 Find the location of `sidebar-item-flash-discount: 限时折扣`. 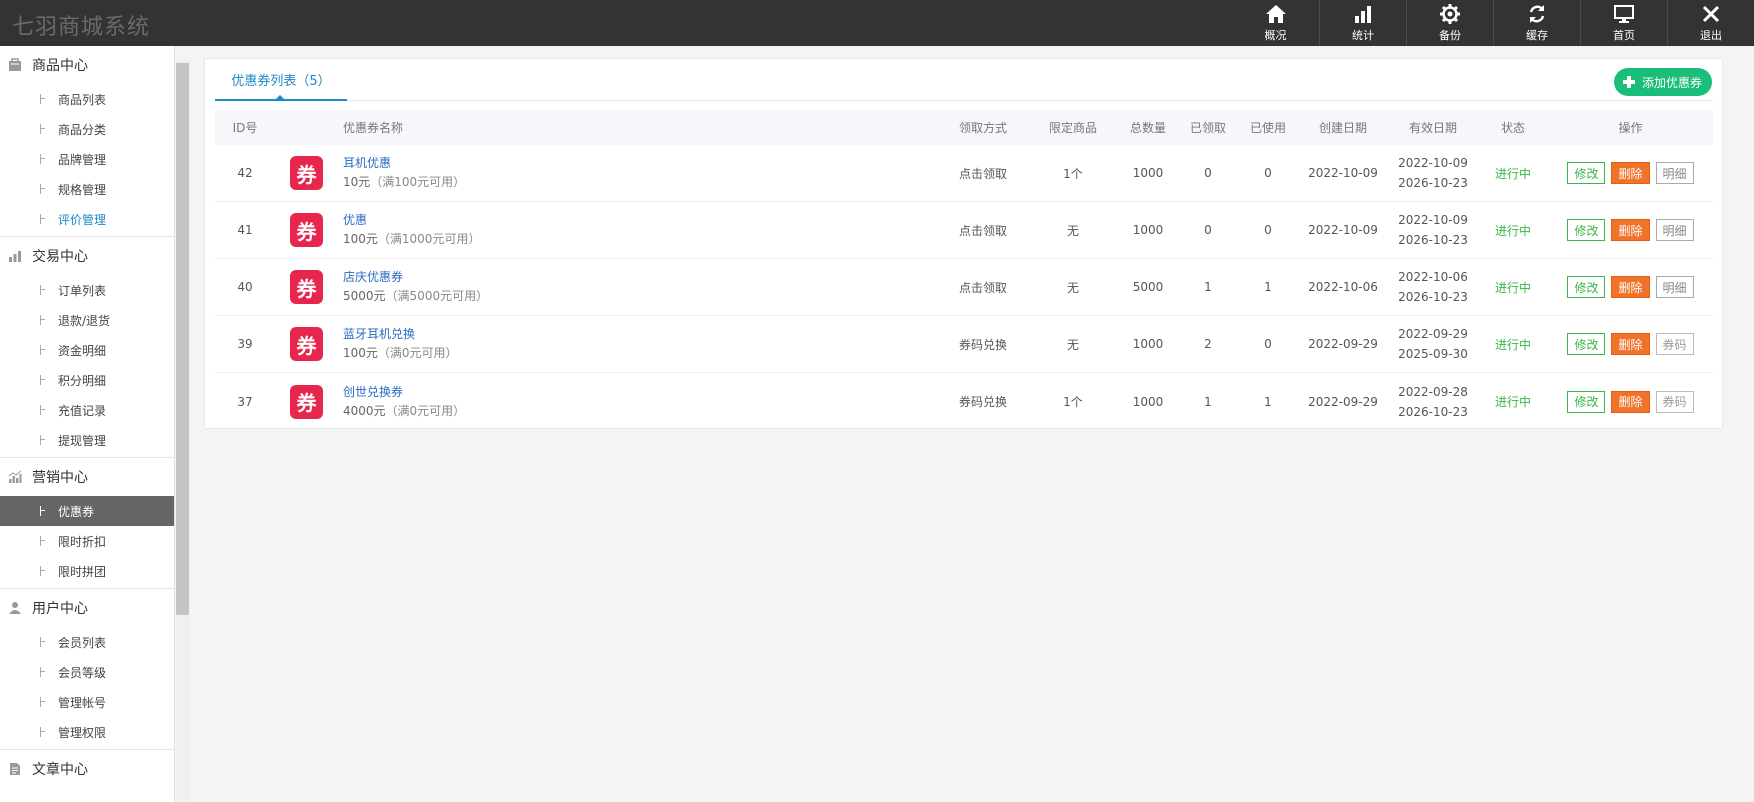

sidebar-item-flash-discount: 限时折扣 is located at coordinates (87, 541).